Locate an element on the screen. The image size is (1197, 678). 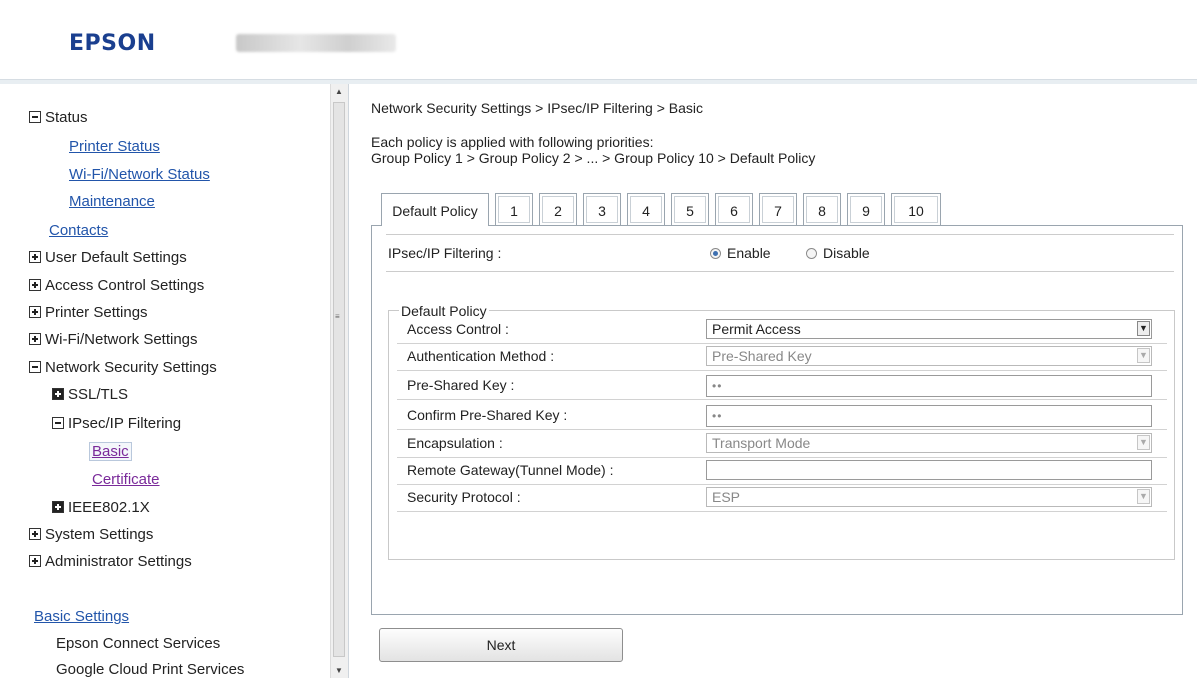
scroll-down-icon: ▼ is located at coordinates (339, 670).